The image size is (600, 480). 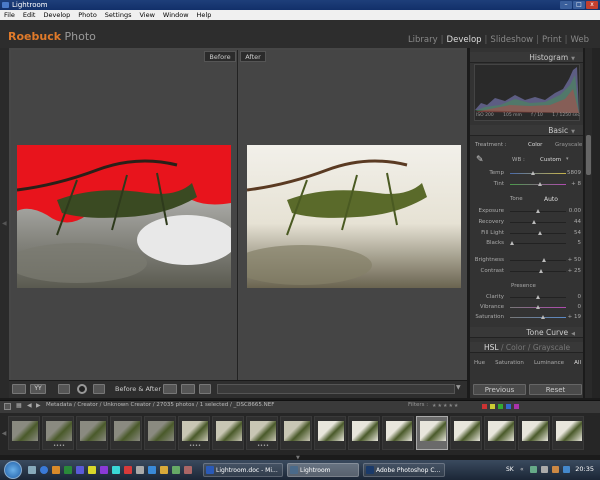 What do you see at coordinates (592, 5) in the screenshot?
I see `close-button: x` at bounding box center [592, 5].